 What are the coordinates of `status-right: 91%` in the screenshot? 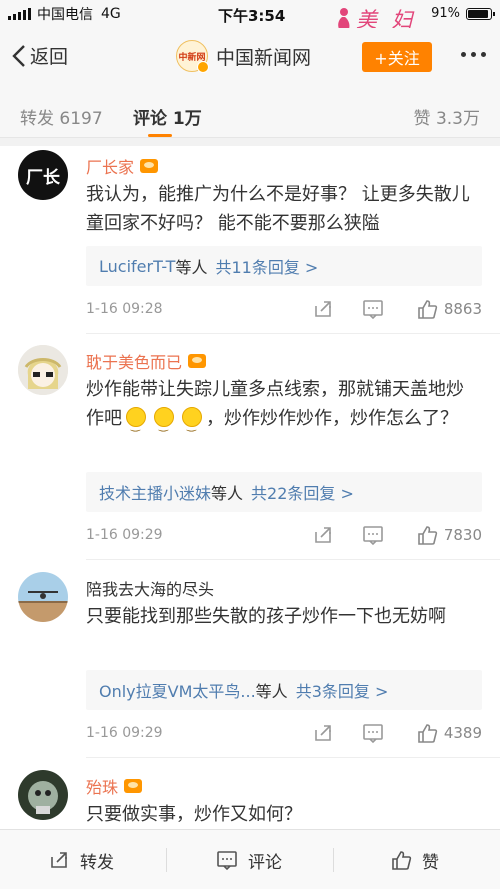 It's located at (463, 13).